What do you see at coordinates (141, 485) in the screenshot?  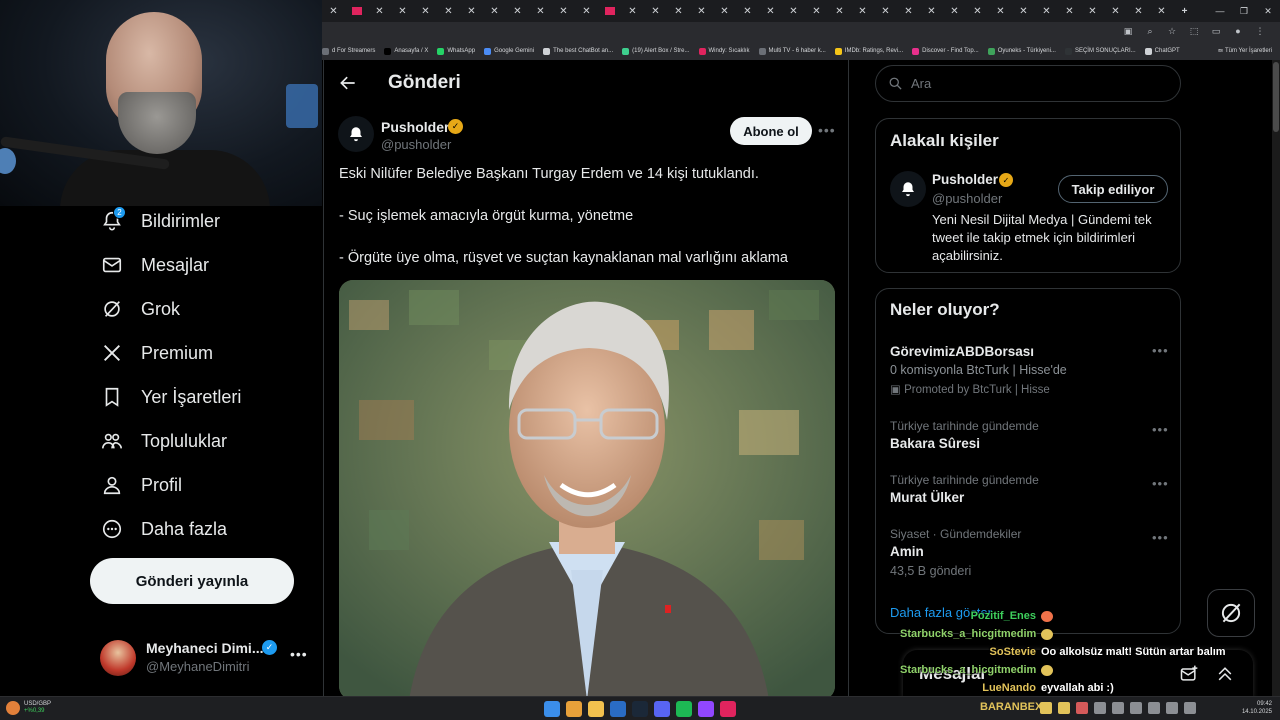 I see `nav-item-profil: Profil` at bounding box center [141, 485].